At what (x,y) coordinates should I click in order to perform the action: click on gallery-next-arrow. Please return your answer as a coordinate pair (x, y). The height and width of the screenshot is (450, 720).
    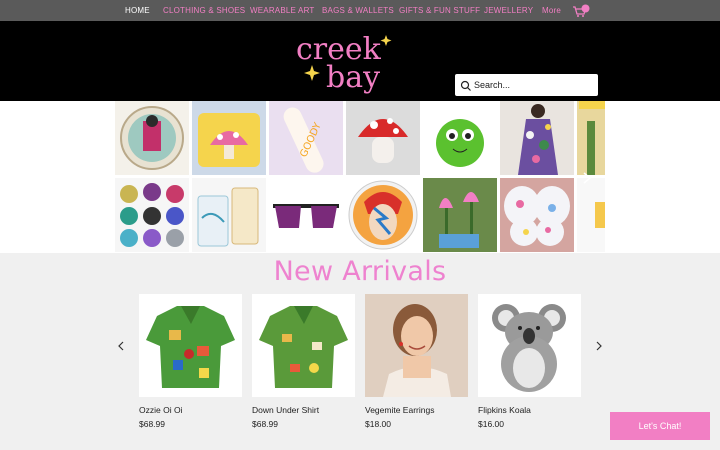
    Looking at the image, I should click on (587, 178).